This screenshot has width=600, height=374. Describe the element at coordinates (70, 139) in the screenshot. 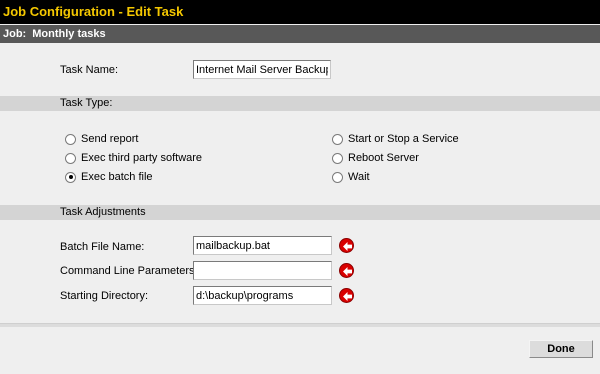

I see `radio-send-report-circle` at that location.